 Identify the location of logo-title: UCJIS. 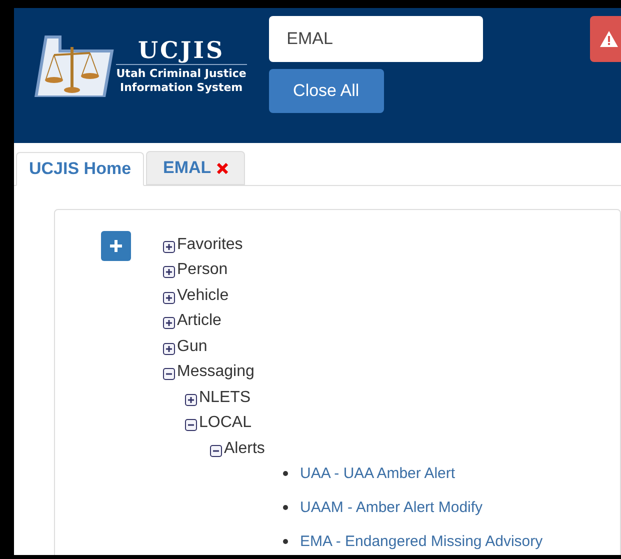
(181, 51).